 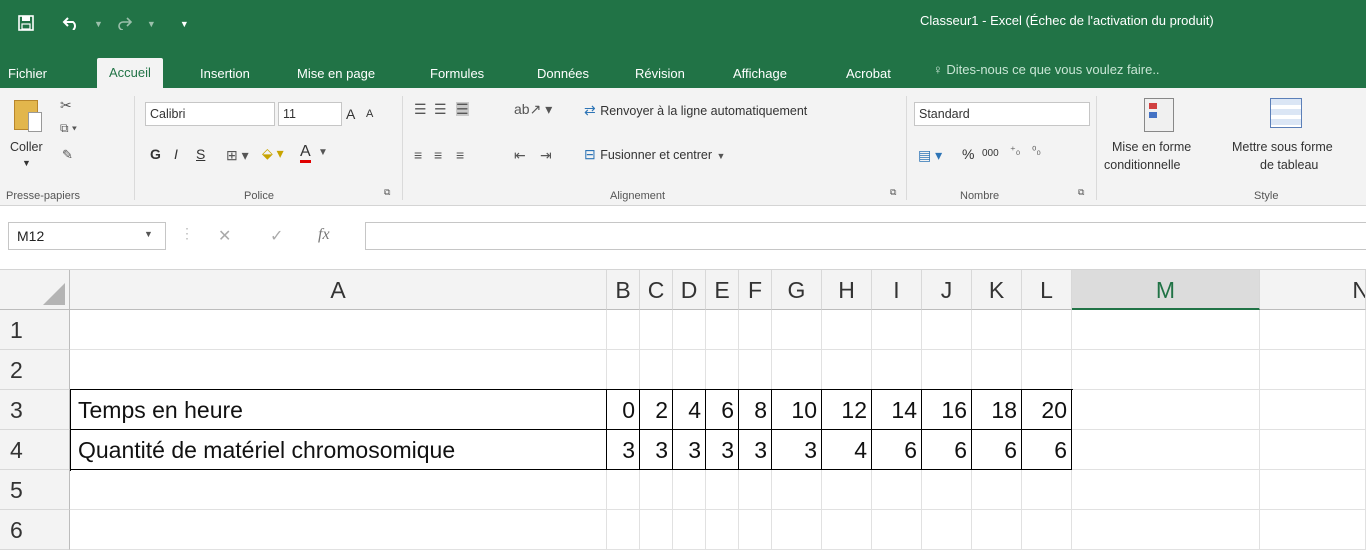 I want to click on wrap-text-button: ⇄ Renvoyer à la ligne automatiquement, so click(x=695, y=111).